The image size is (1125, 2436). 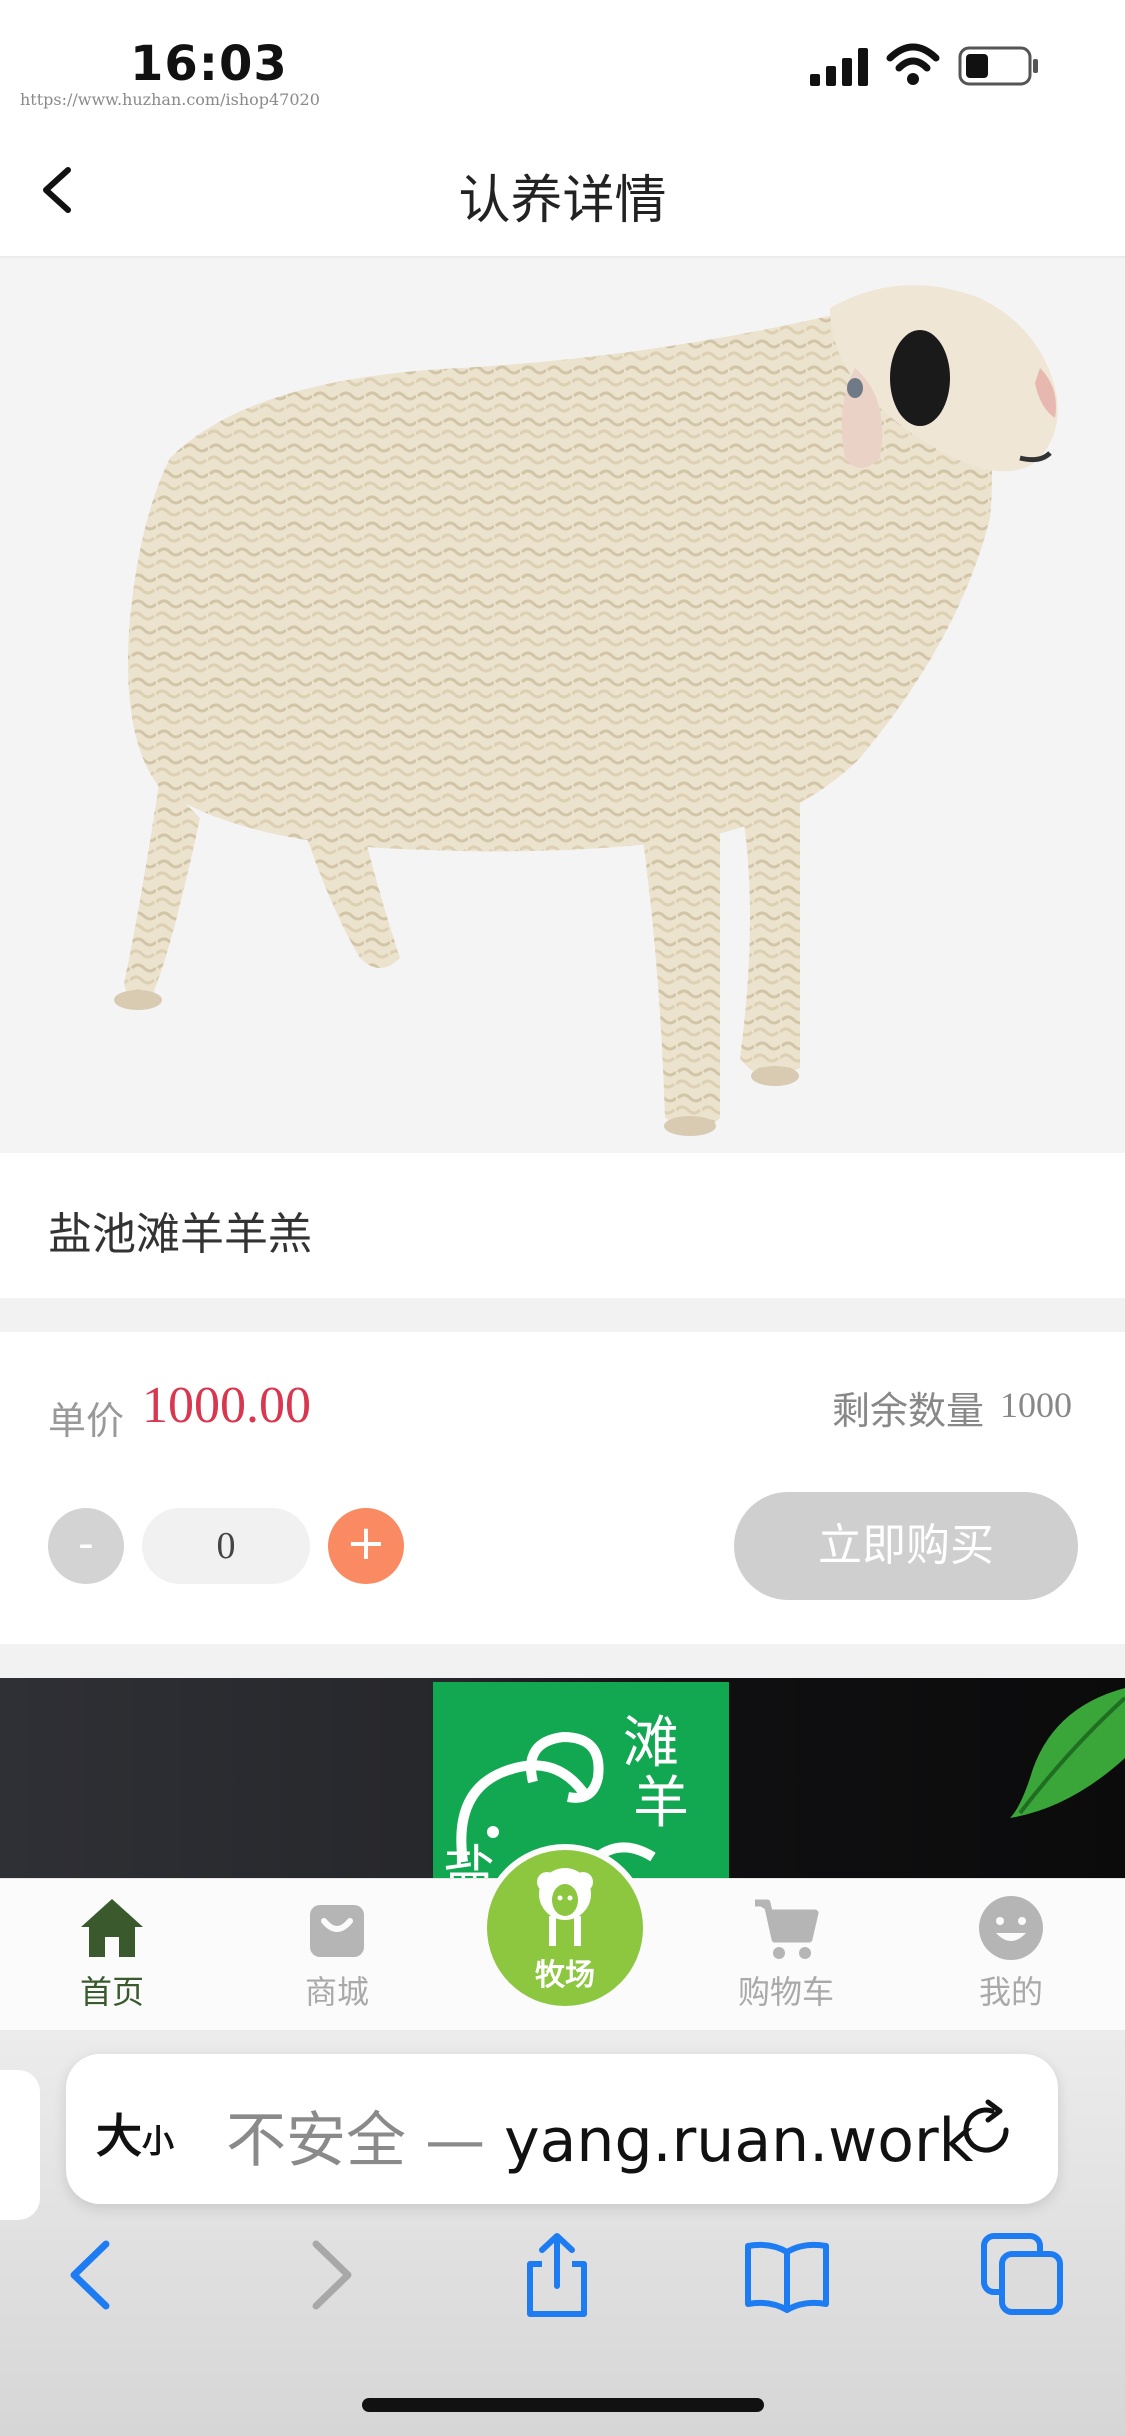 I want to click on home-icon, so click(x=112, y=1928).